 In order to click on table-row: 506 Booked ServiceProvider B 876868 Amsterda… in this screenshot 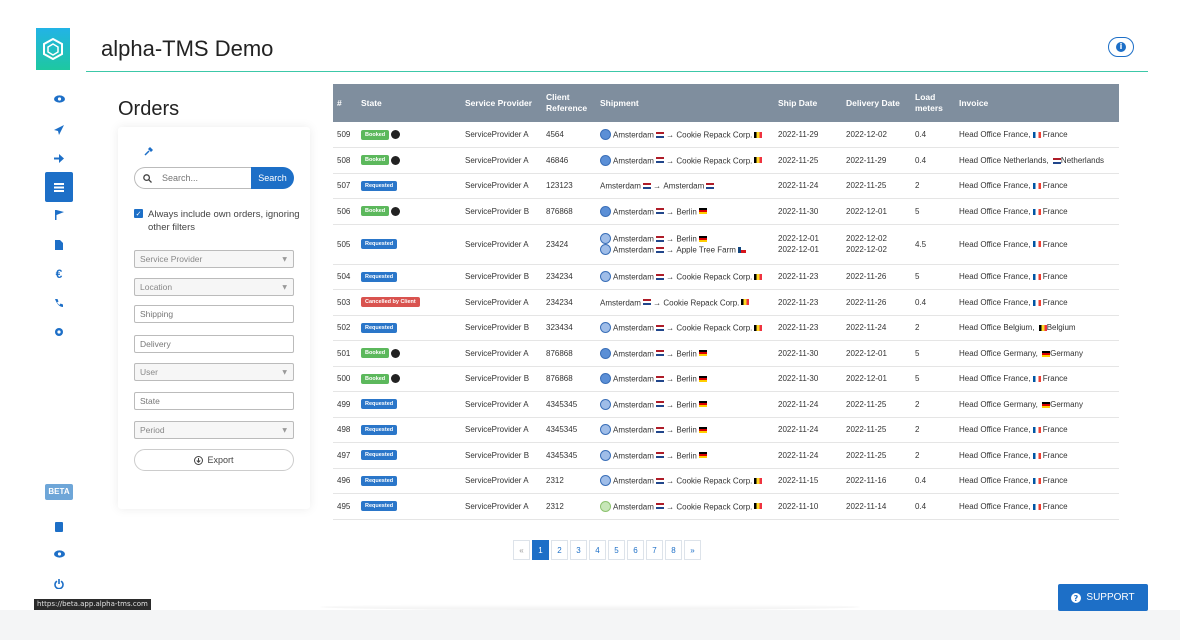, I will do `click(726, 211)`.